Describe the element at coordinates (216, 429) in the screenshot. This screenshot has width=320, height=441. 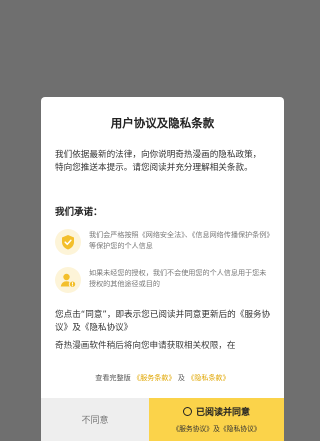
I see `agree-sublabel: 《服务协议》及《隐私协议》` at that location.